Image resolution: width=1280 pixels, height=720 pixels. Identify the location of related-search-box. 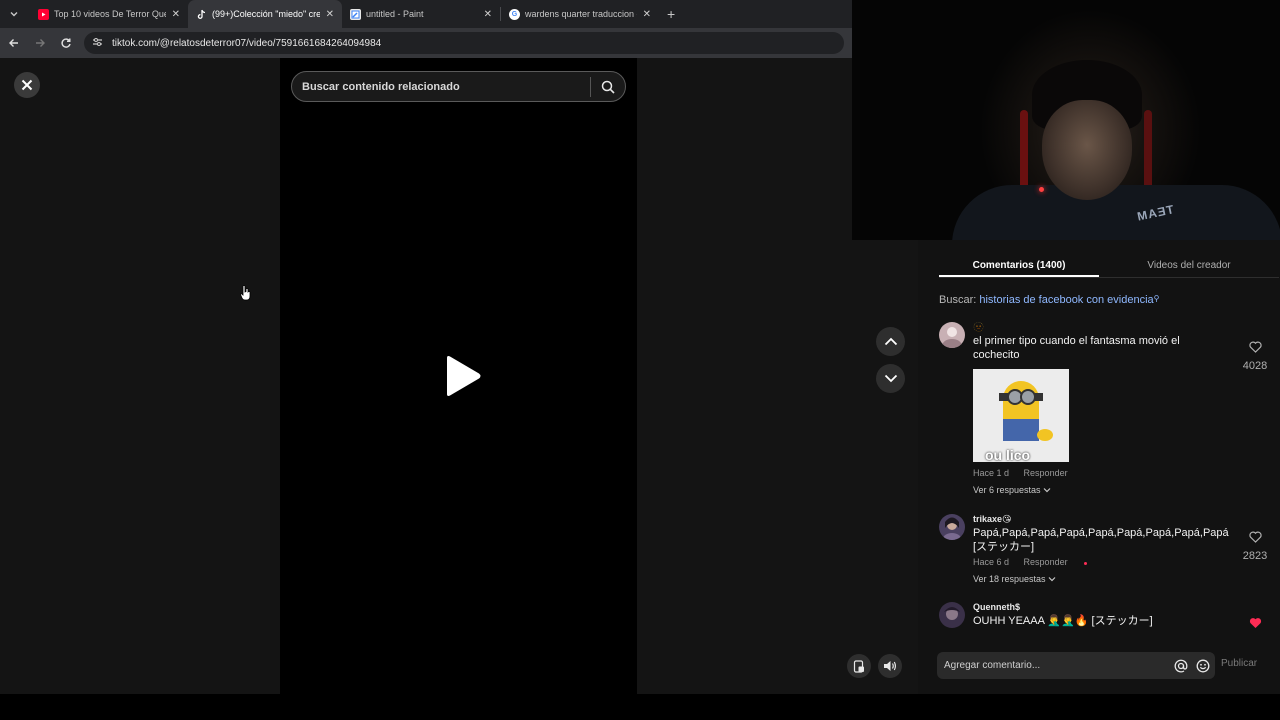
(458, 86).